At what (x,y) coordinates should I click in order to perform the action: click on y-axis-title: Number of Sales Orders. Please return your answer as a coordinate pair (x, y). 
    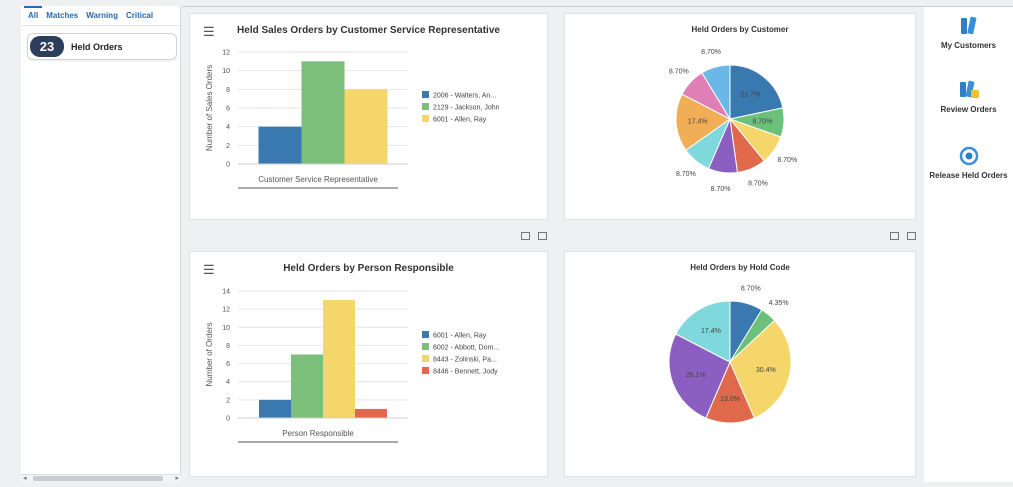
    Looking at the image, I should click on (209, 108).